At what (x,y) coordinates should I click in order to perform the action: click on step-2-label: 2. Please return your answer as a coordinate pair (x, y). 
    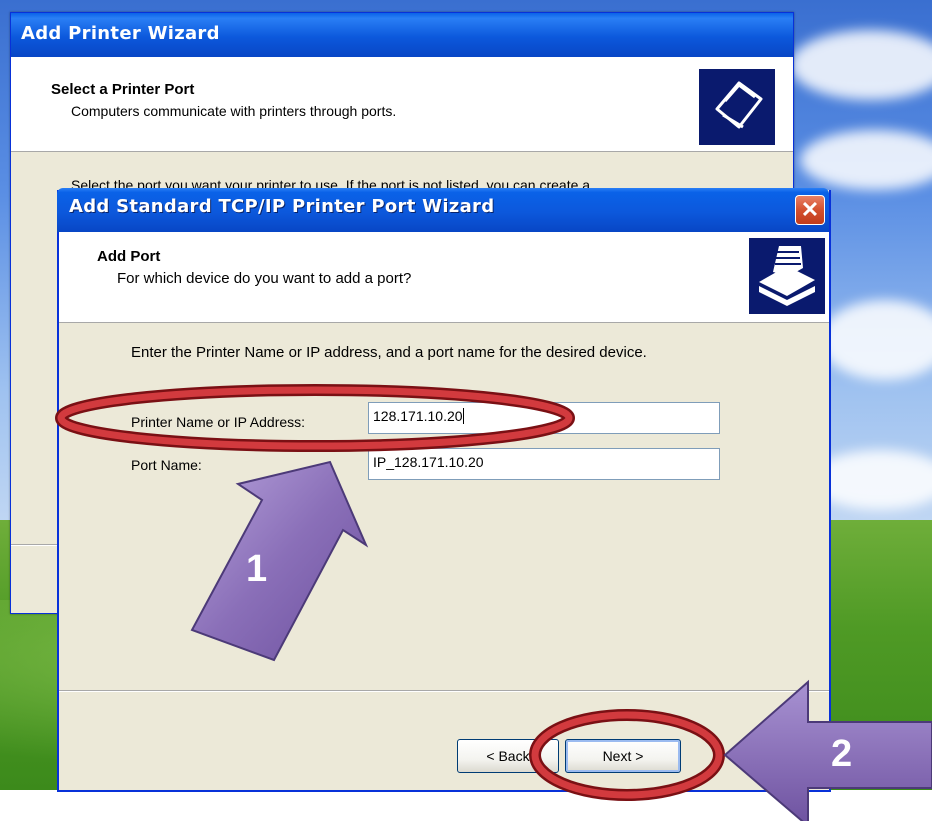
    Looking at the image, I should click on (842, 754).